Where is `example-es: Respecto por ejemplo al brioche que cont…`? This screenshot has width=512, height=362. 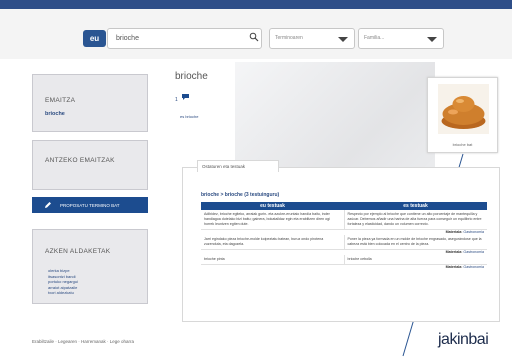 example-es: Respecto por ejemplo al brioche que cont… is located at coordinates (414, 219).